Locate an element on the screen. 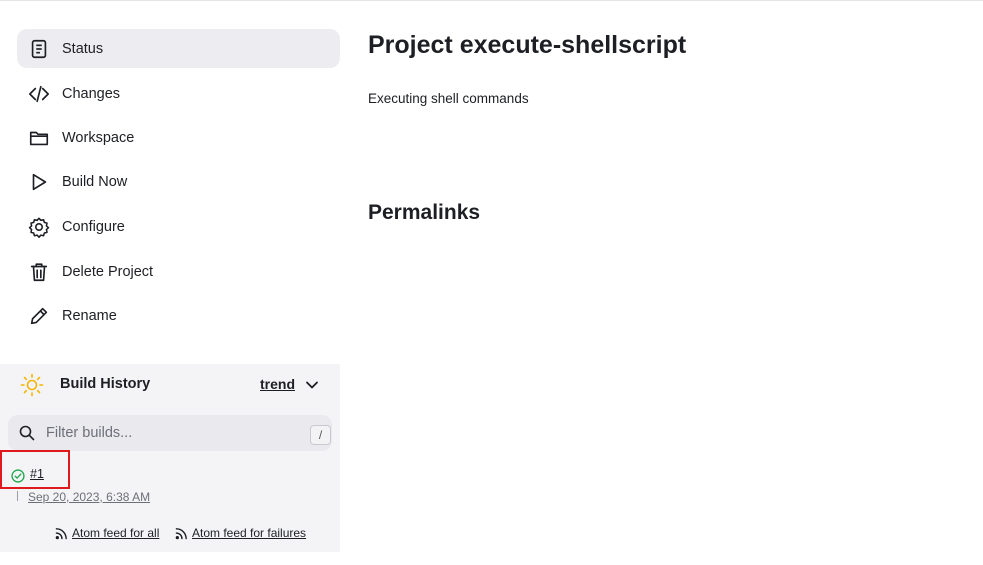  atom-feed-failures-link: Atom feed for failures is located at coordinates (240, 533).